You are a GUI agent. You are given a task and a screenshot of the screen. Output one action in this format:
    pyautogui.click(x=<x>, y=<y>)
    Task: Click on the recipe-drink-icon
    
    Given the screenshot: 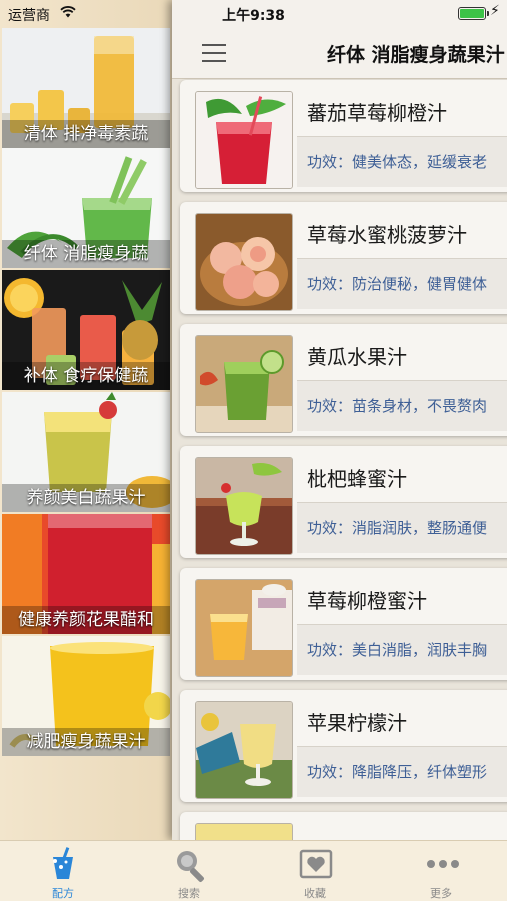 What is the action you would take?
    pyautogui.click(x=63, y=863)
    